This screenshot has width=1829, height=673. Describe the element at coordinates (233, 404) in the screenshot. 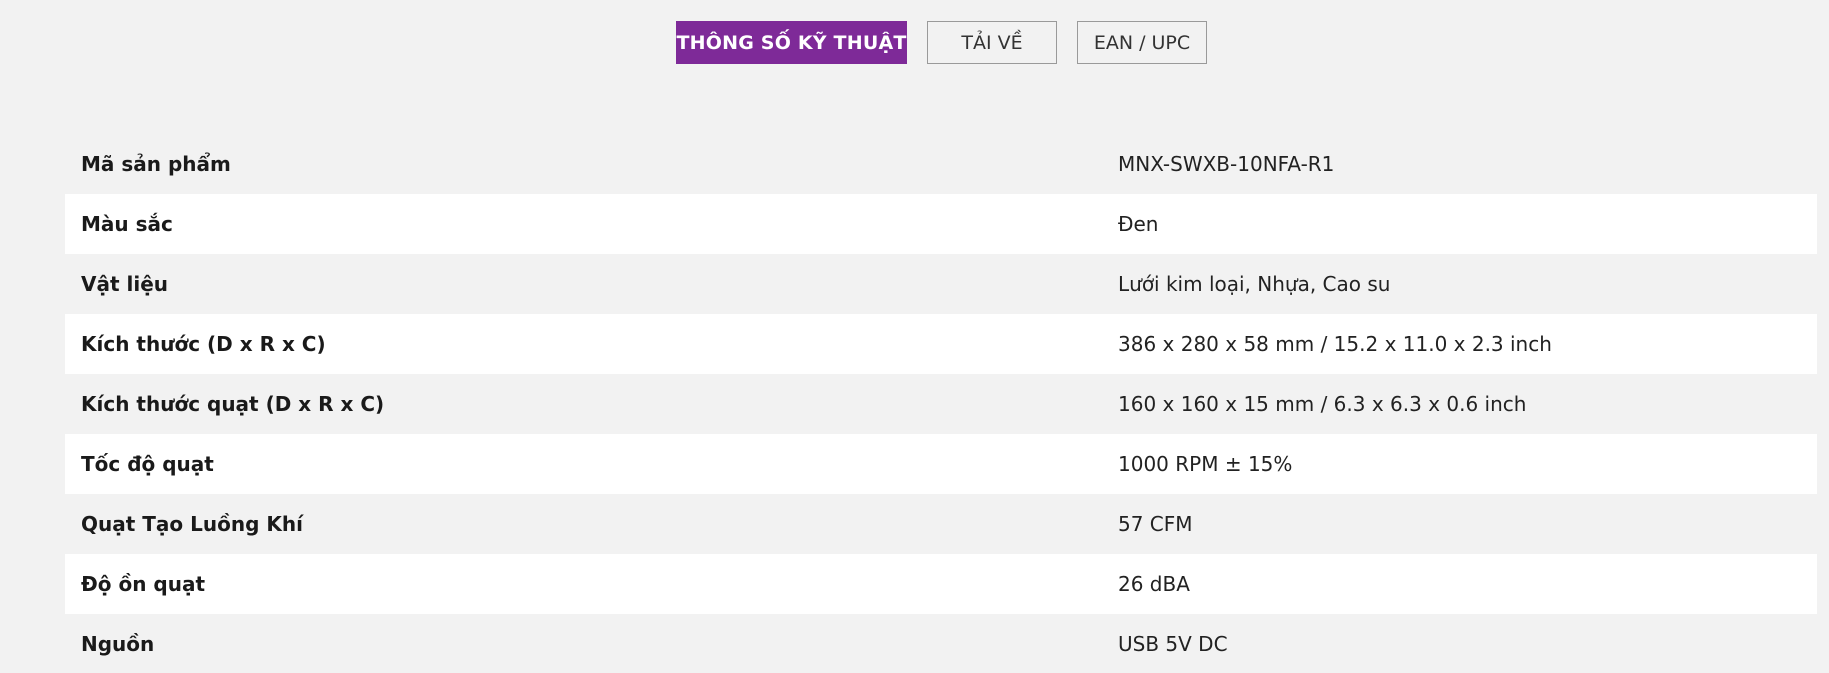

I see `spec-label: Kích thước quạt (D x R x C)` at that location.